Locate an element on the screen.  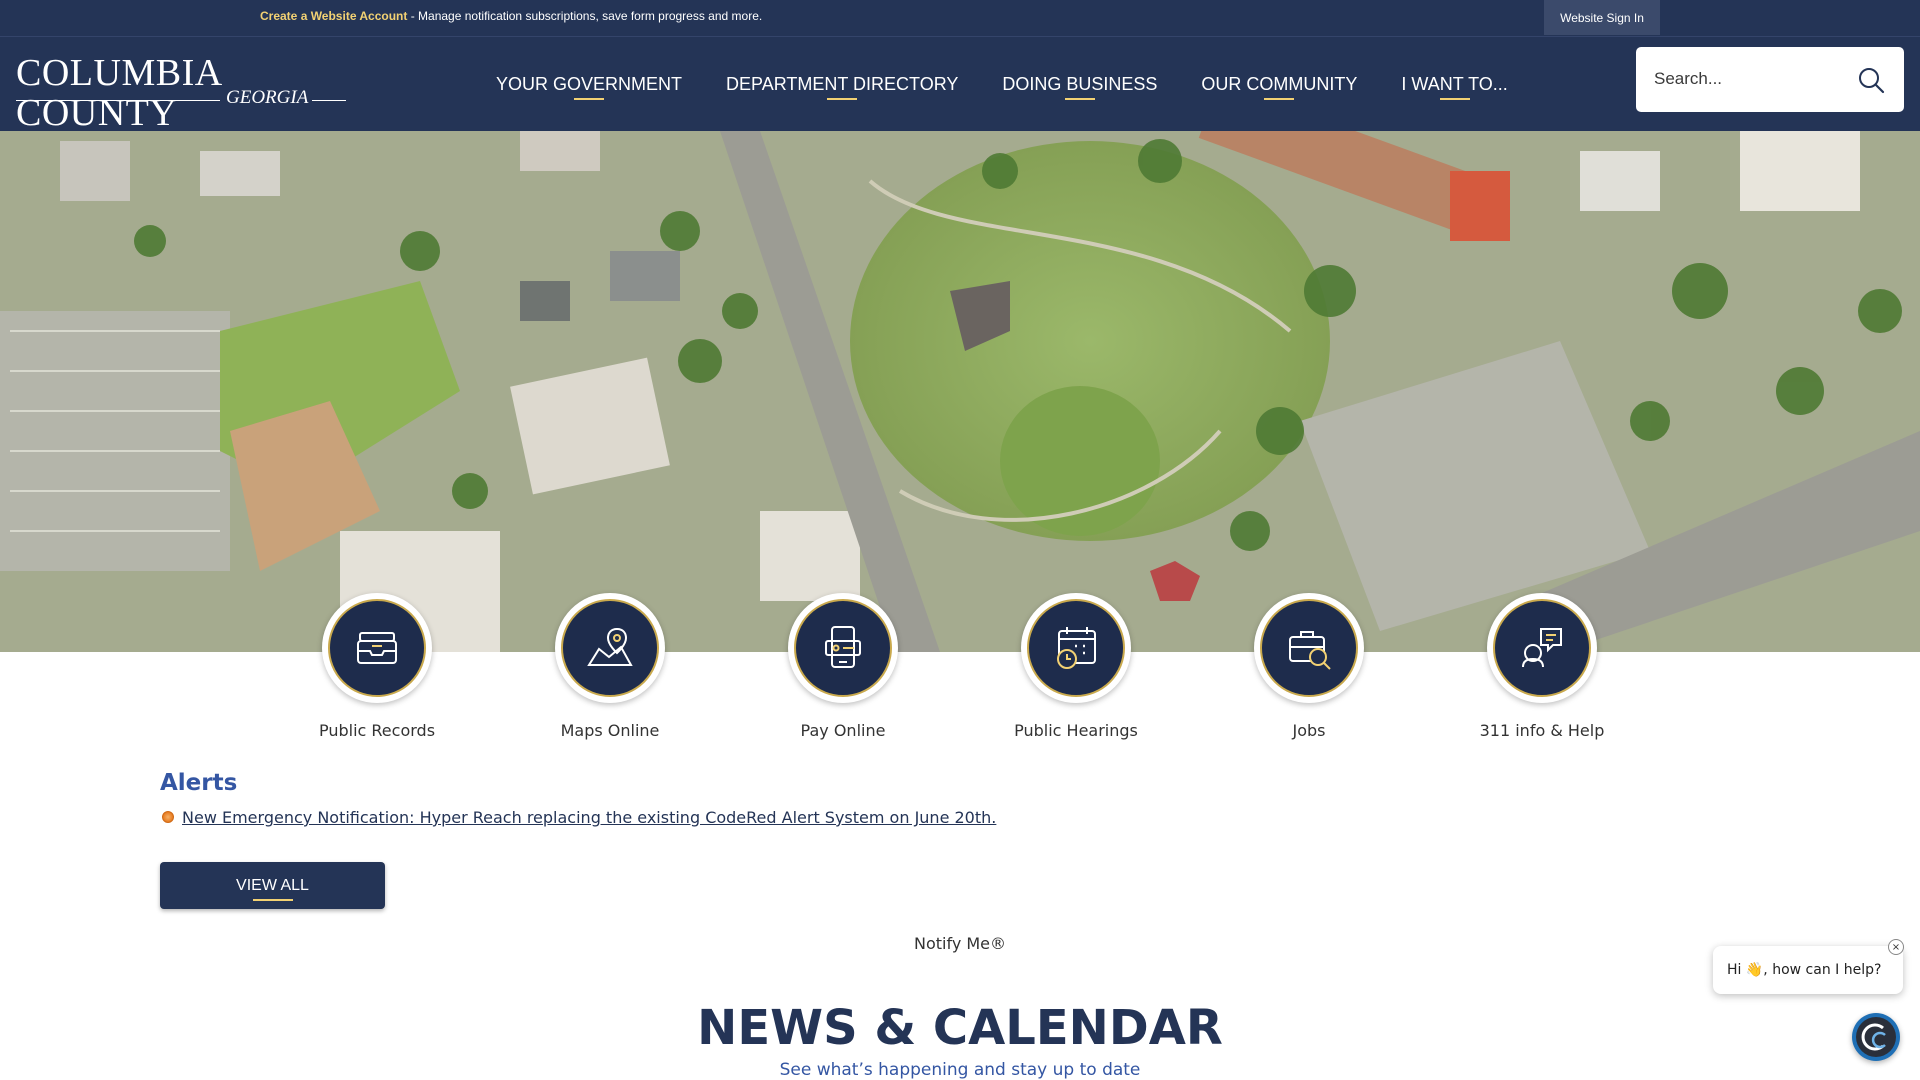
payment-device-icon is located at coordinates (843, 648).